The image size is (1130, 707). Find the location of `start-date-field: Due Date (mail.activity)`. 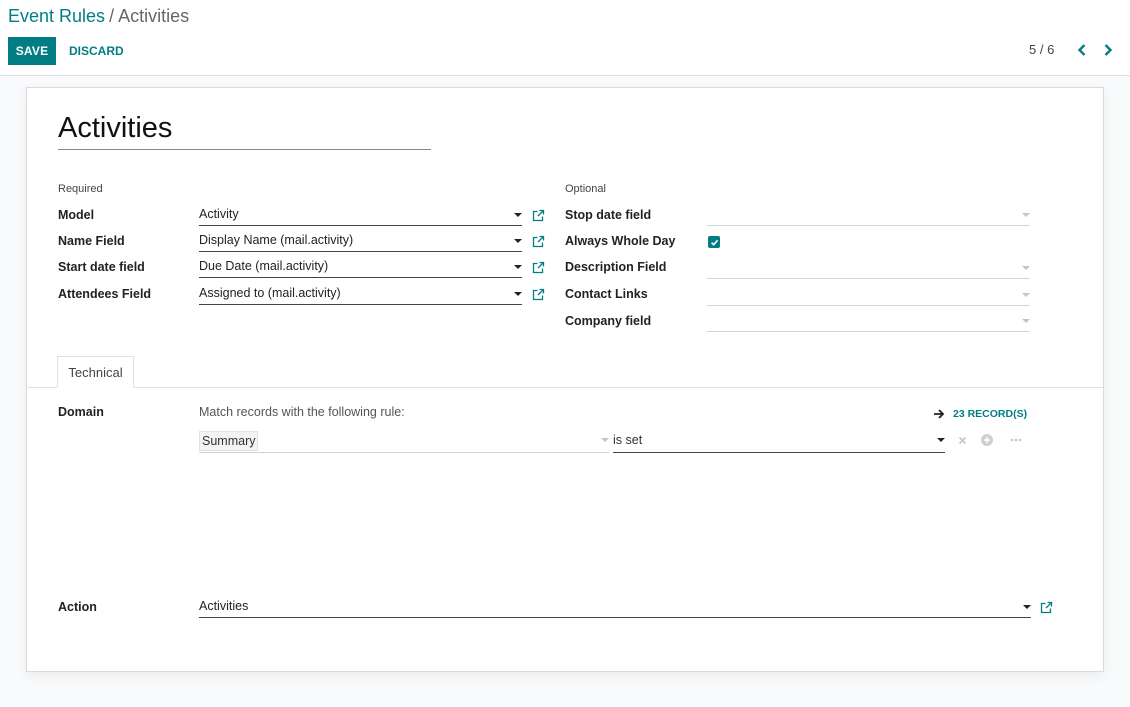

start-date-field: Due Date (mail.activity) is located at coordinates (360, 267).